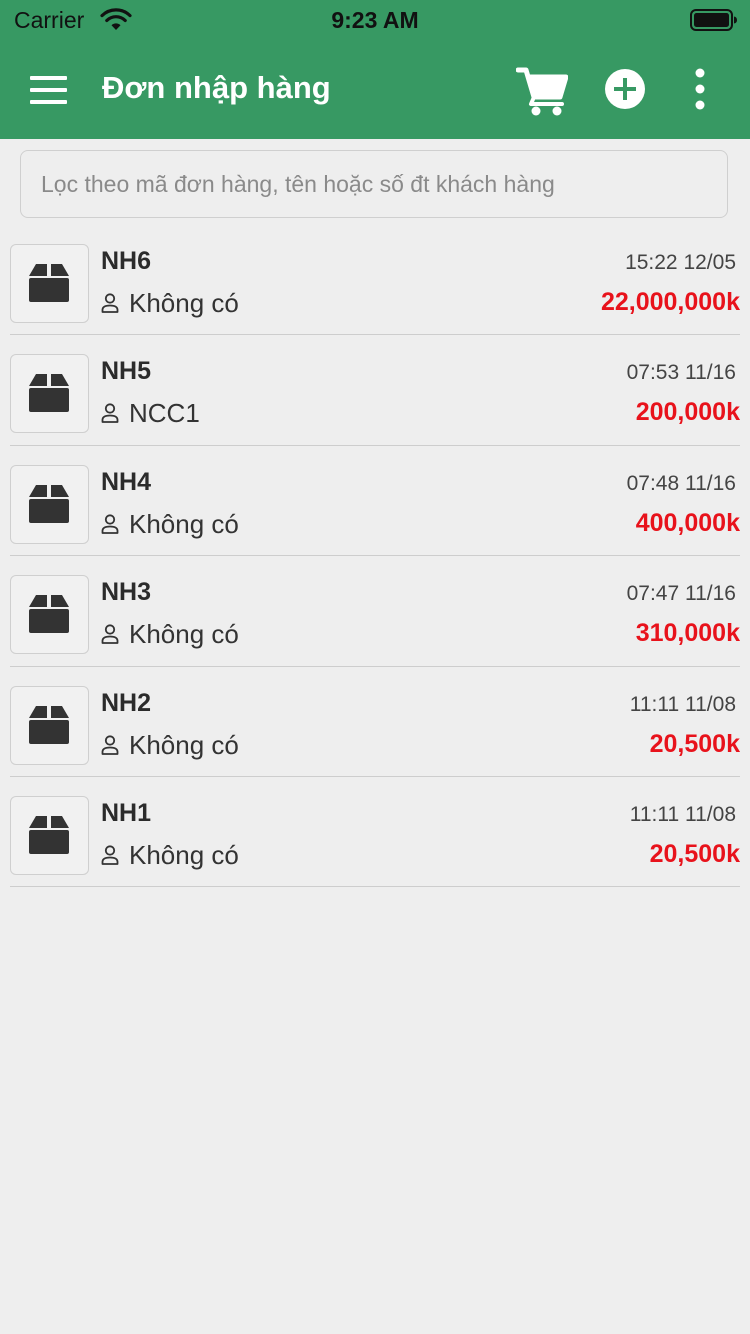 This screenshot has height=1334, width=750. I want to click on order-code: NH5, so click(126, 371).